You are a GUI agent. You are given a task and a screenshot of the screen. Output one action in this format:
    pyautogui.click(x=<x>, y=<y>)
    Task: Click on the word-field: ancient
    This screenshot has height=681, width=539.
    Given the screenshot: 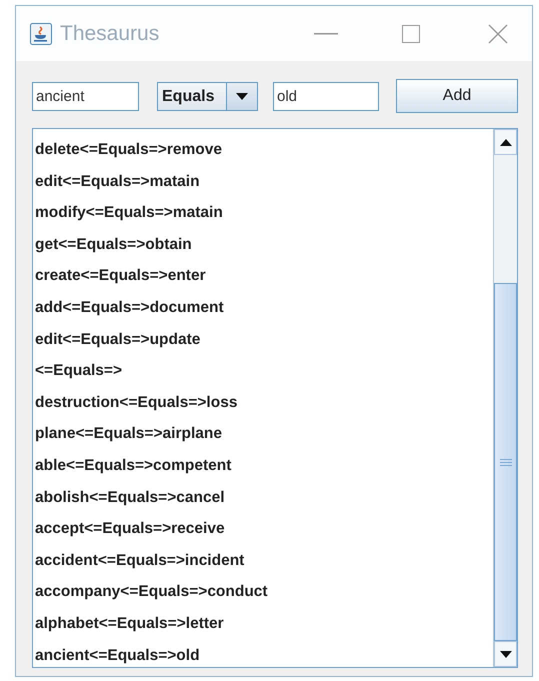 What is the action you would take?
    pyautogui.click(x=85, y=96)
    